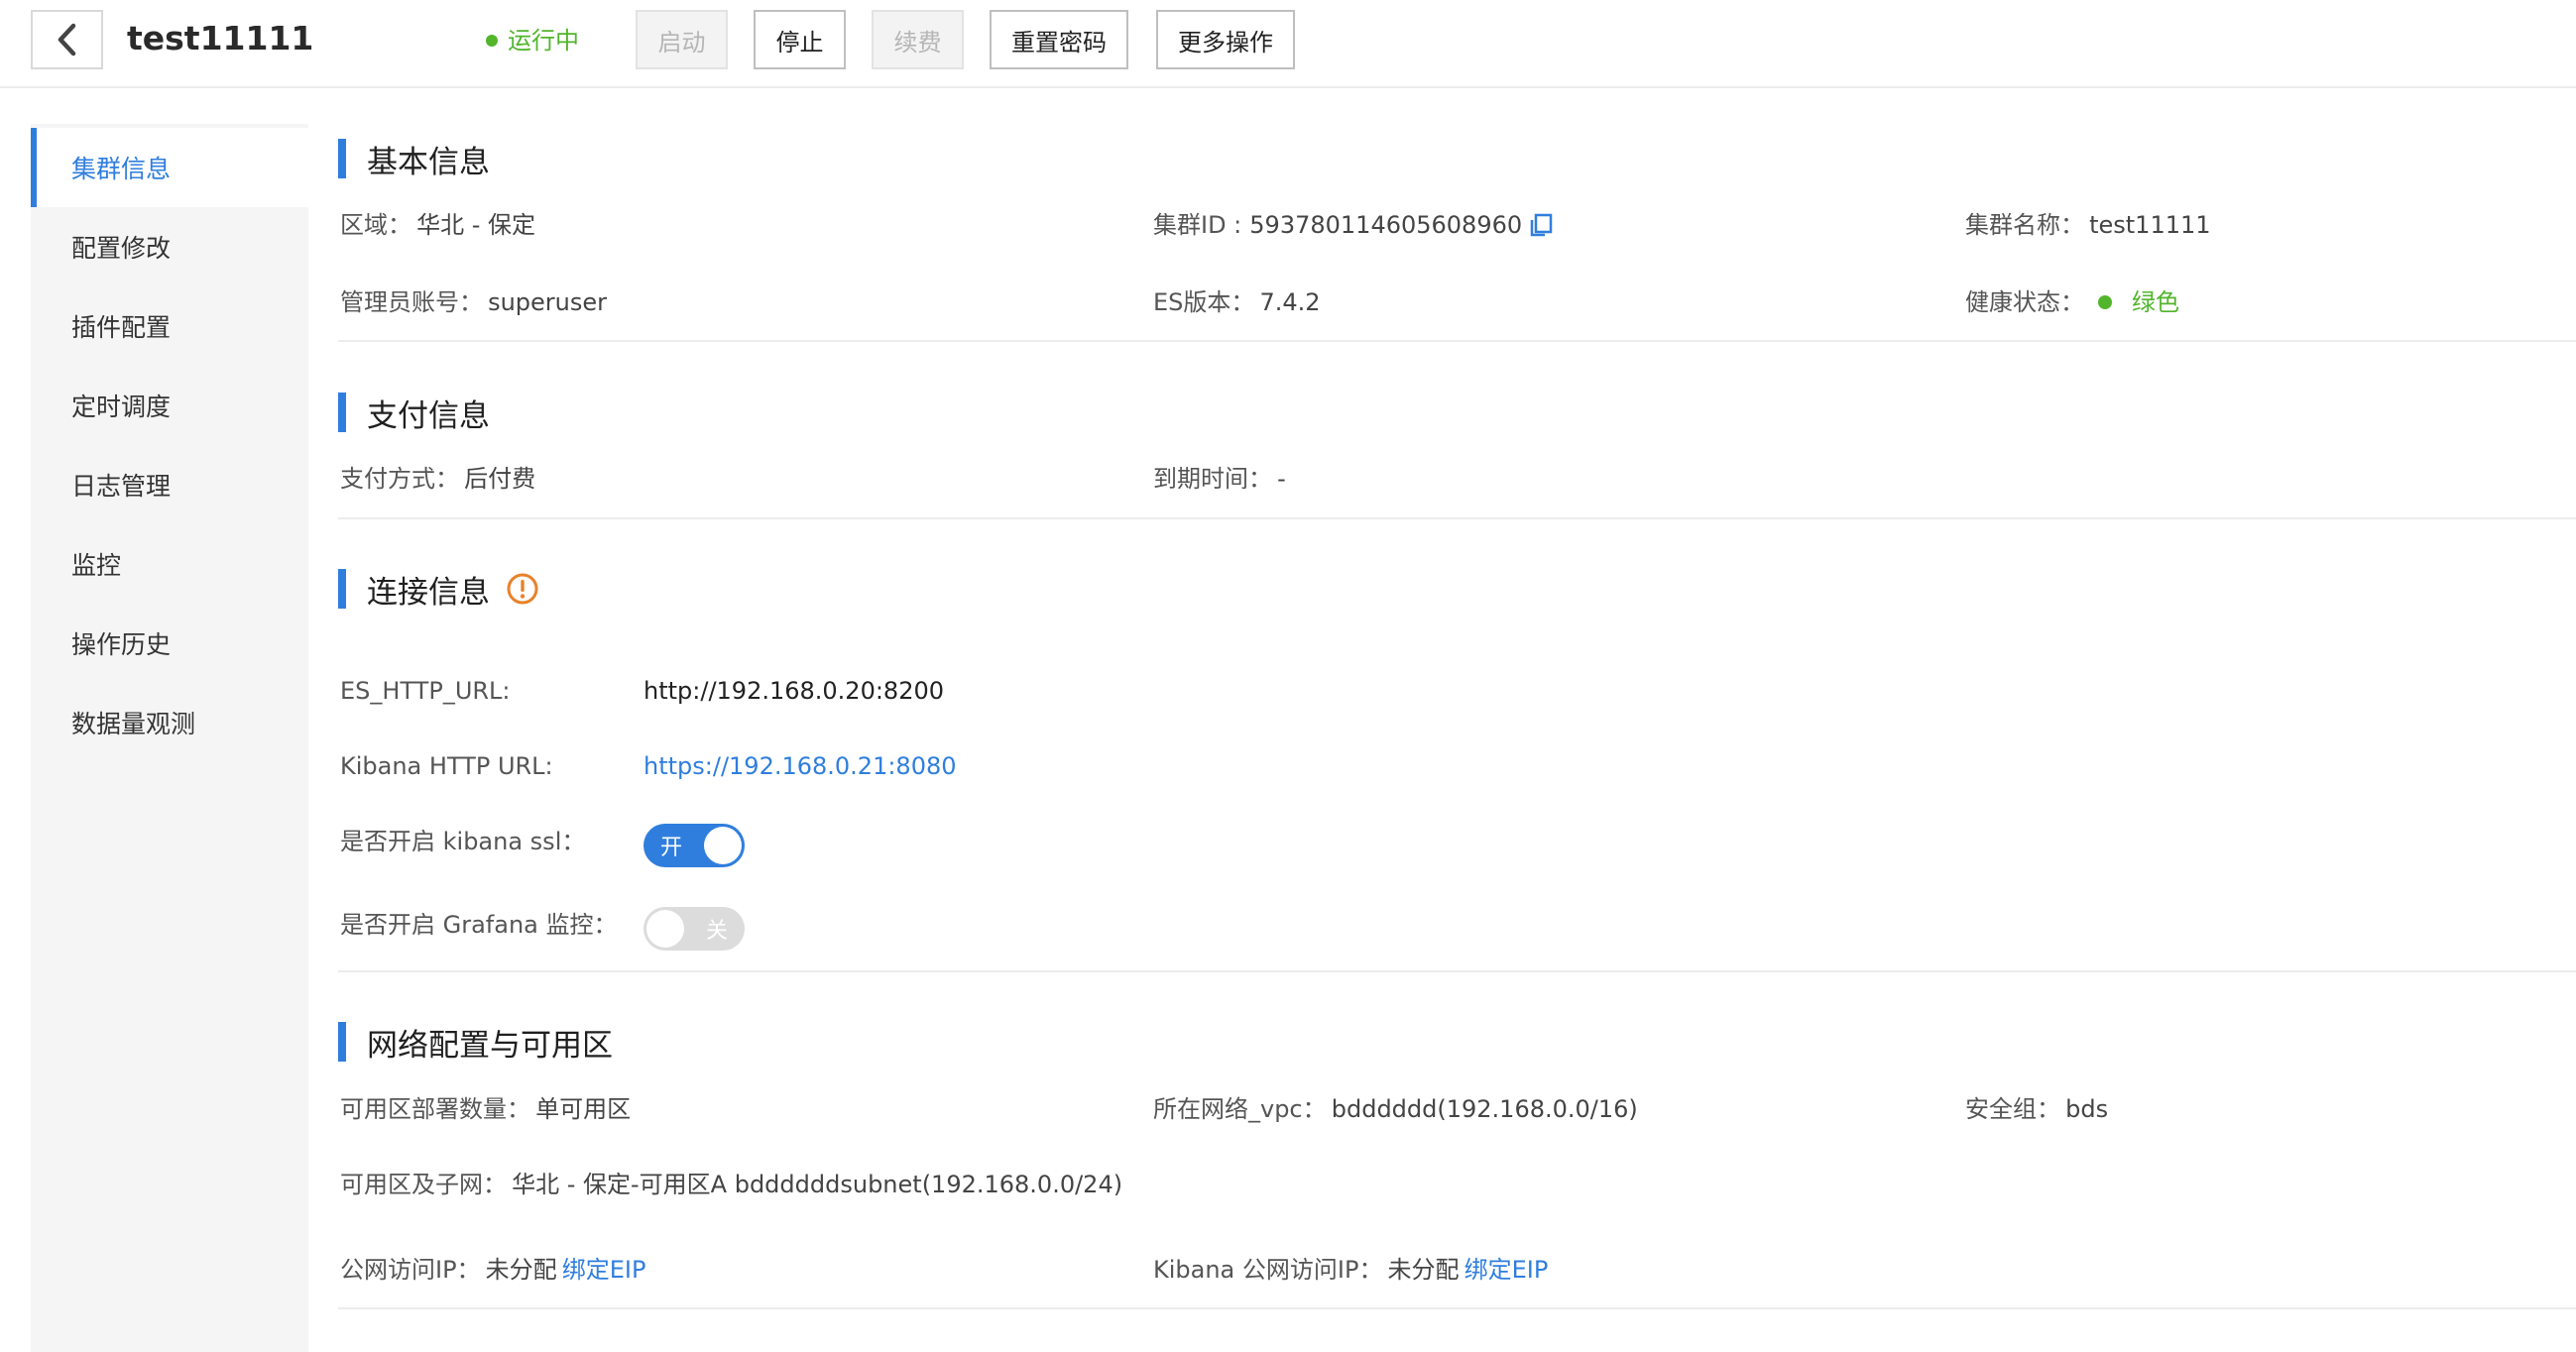 This screenshot has height=1352, width=2576. Describe the element at coordinates (800, 39) in the screenshot. I see `stop-button: 停止` at that location.